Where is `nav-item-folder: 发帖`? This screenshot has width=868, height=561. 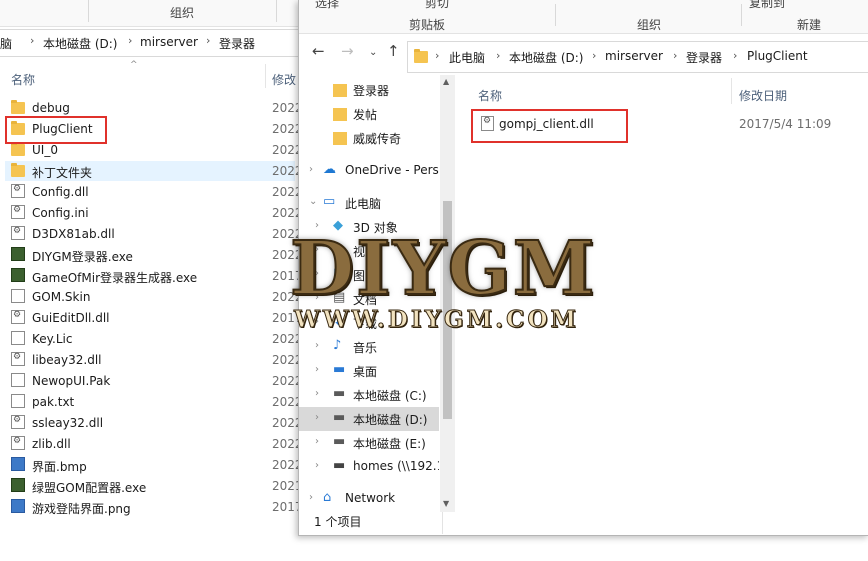
nav-item-folder: 发帖 is located at coordinates (369, 114).